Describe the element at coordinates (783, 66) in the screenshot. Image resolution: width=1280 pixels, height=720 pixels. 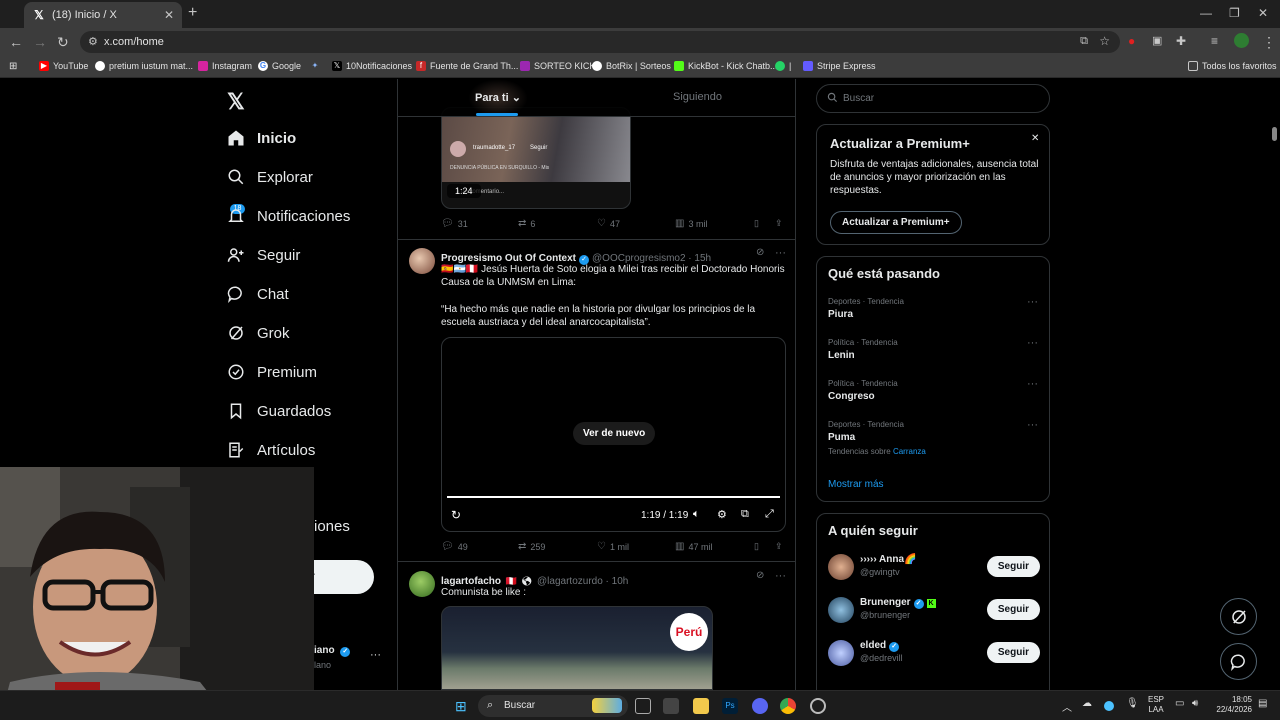
I see `bookmark-whatsapp: |` at that location.